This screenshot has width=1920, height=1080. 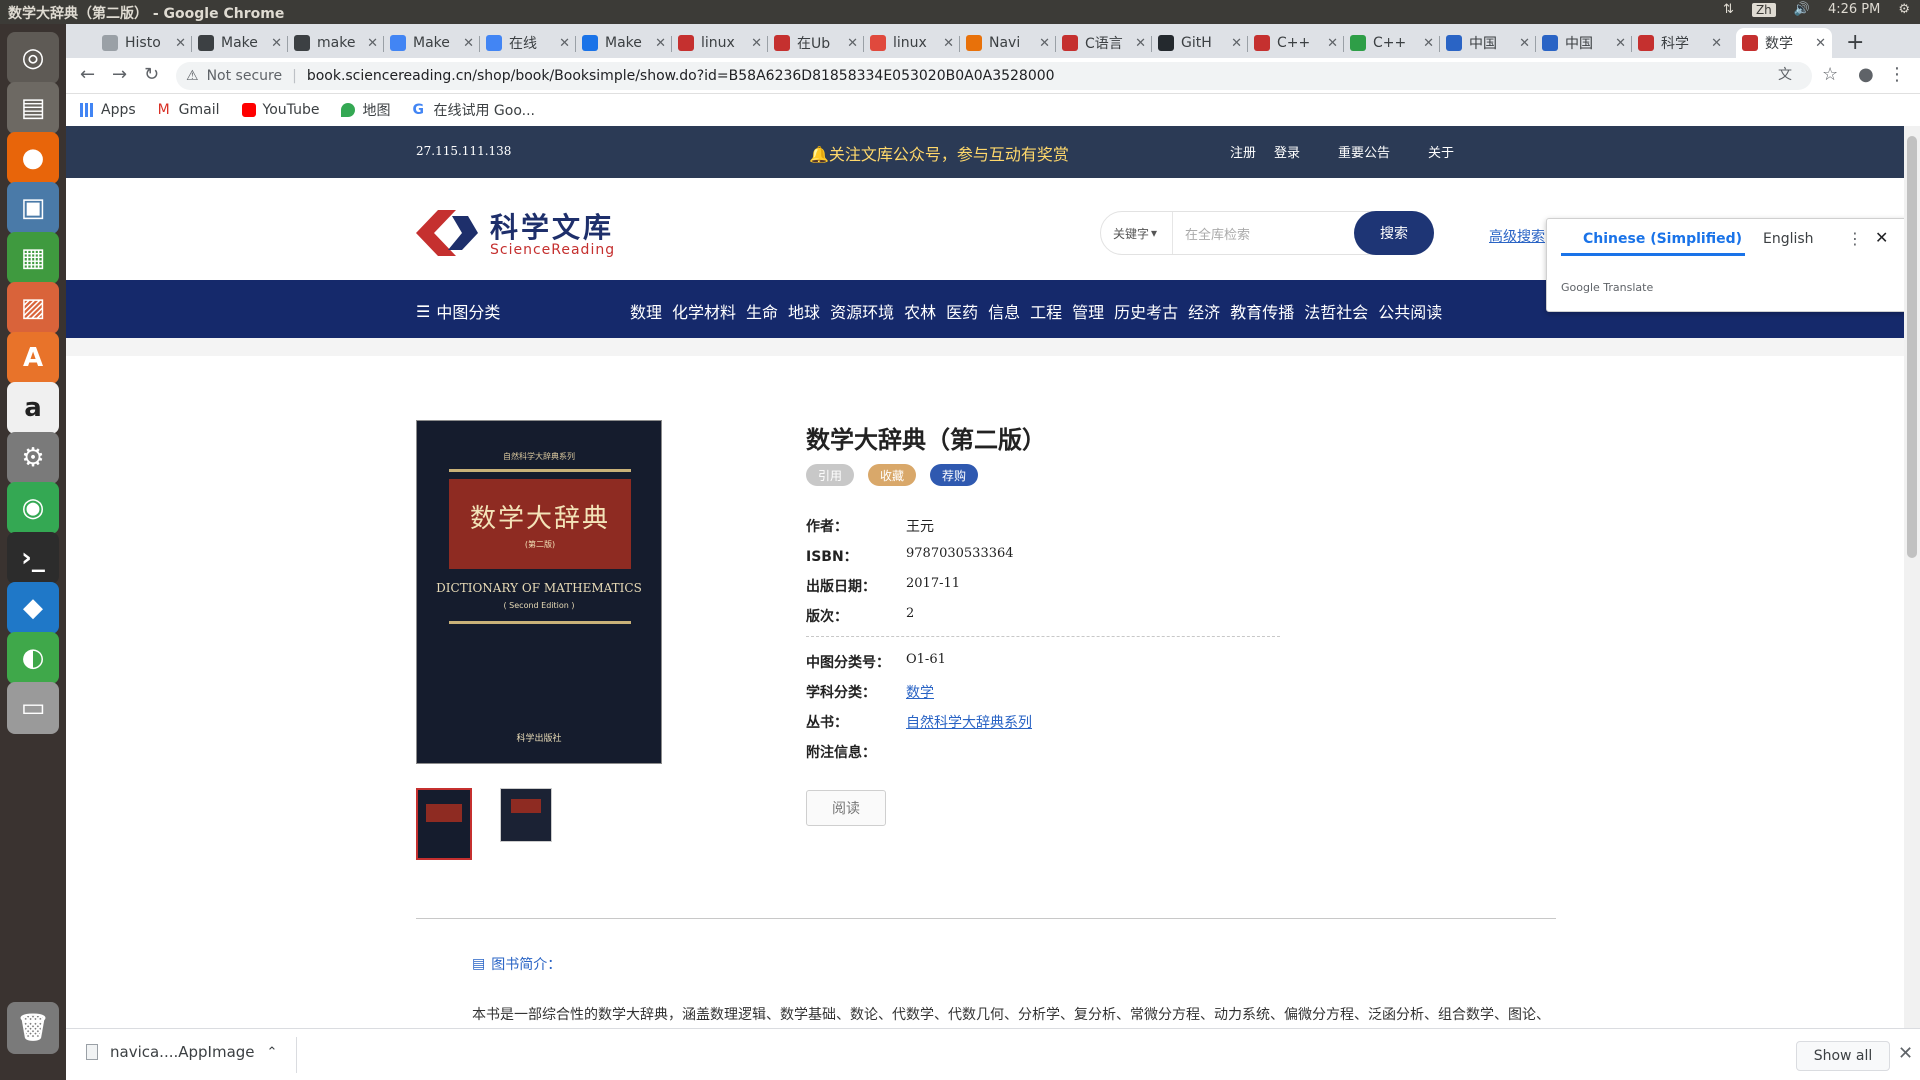 What do you see at coordinates (181, 1052) in the screenshot?
I see `download-item: navica....AppImage ⌃` at bounding box center [181, 1052].